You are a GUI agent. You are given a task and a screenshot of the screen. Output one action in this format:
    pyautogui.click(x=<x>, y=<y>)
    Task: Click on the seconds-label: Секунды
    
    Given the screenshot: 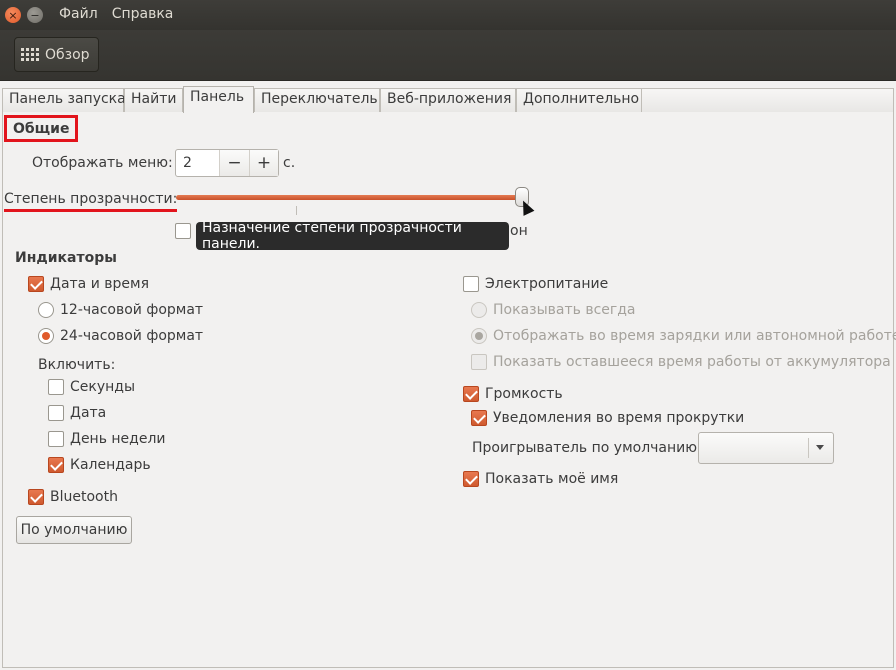 What is the action you would take?
    pyautogui.click(x=103, y=387)
    